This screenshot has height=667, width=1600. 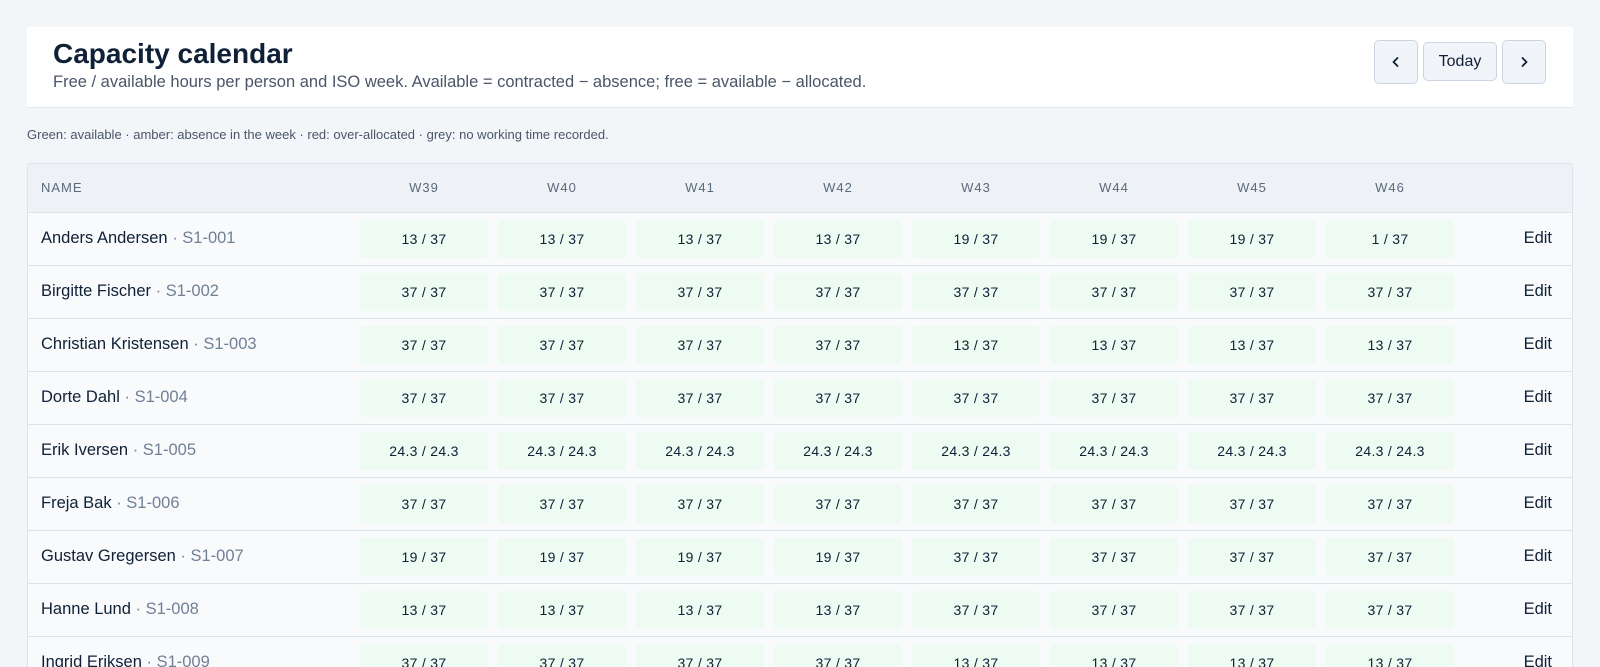 I want to click on column-header-week: W43, so click(x=976, y=188).